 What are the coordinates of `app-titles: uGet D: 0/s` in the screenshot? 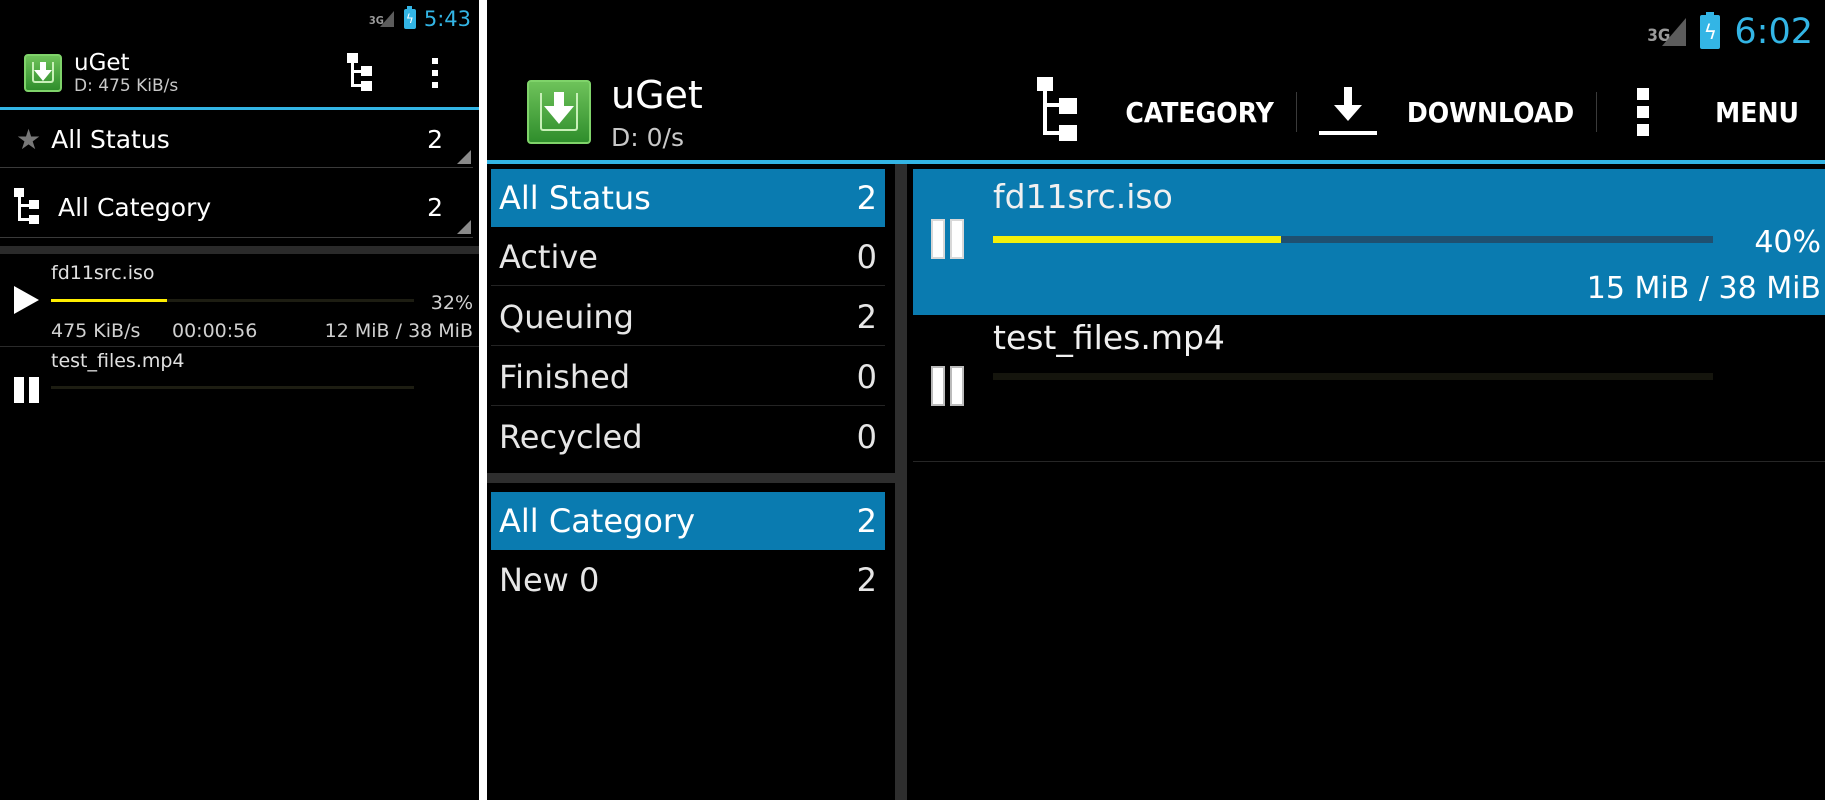 It's located at (657, 112).